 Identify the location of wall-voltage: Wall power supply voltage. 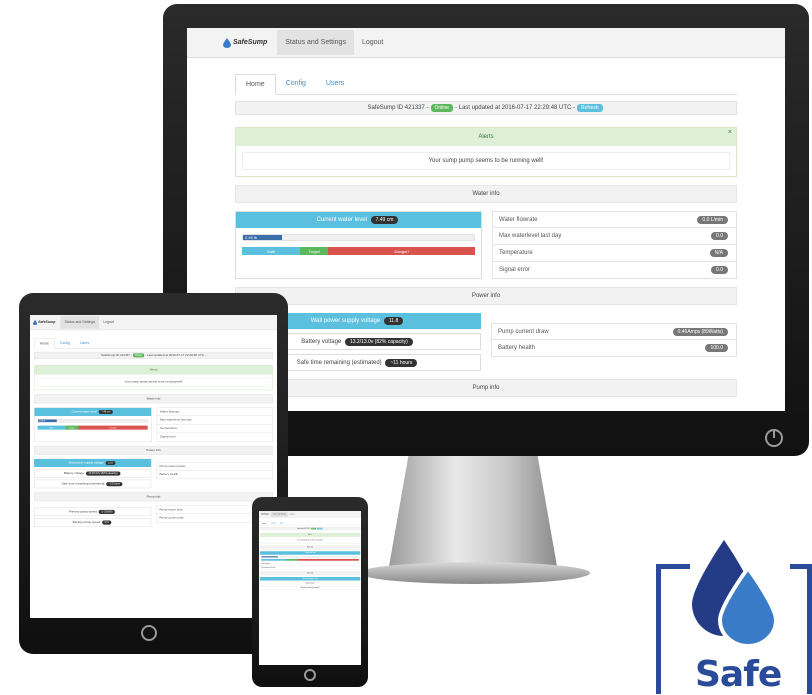
(310, 579).